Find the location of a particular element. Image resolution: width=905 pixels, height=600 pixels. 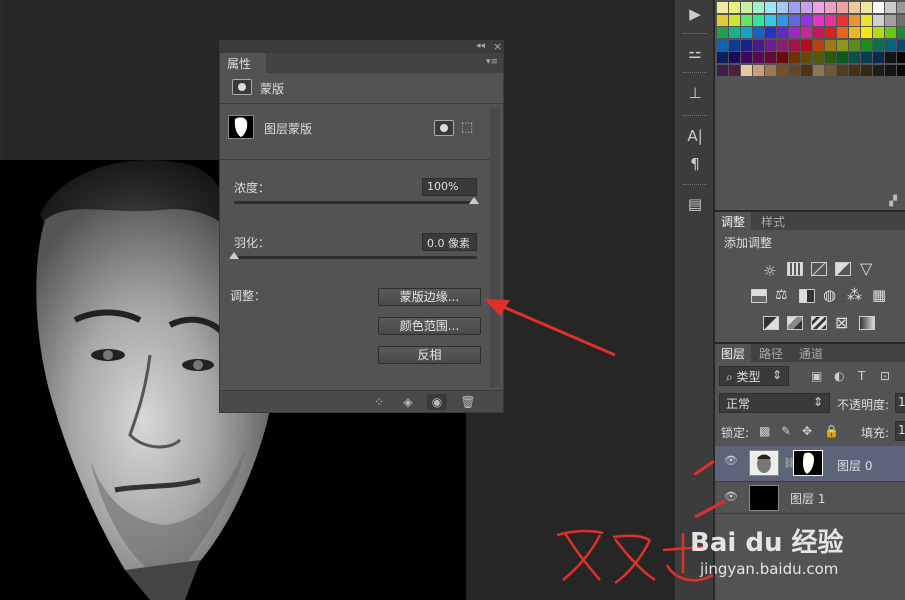

notes-icon: ▤ is located at coordinates (695, 204).